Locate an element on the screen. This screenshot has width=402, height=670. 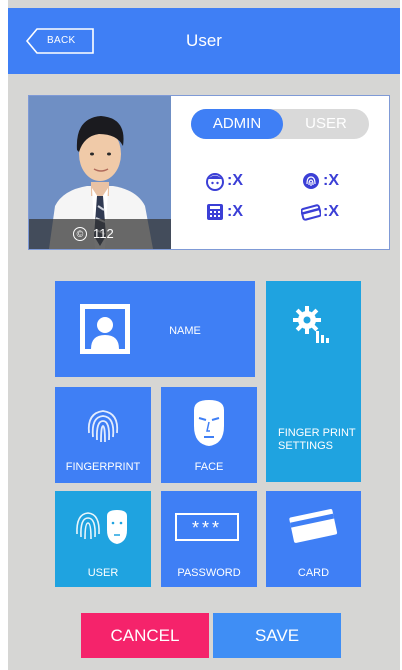
face-status-value: :X is located at coordinates (235, 180).